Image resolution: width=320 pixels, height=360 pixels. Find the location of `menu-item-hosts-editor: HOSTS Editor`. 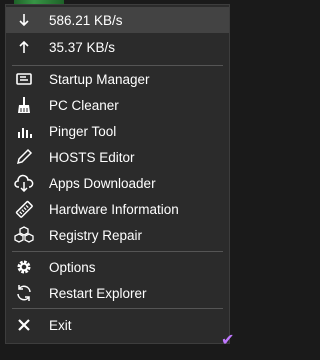

menu-item-hosts-editor: HOSTS Editor is located at coordinates (117, 157).